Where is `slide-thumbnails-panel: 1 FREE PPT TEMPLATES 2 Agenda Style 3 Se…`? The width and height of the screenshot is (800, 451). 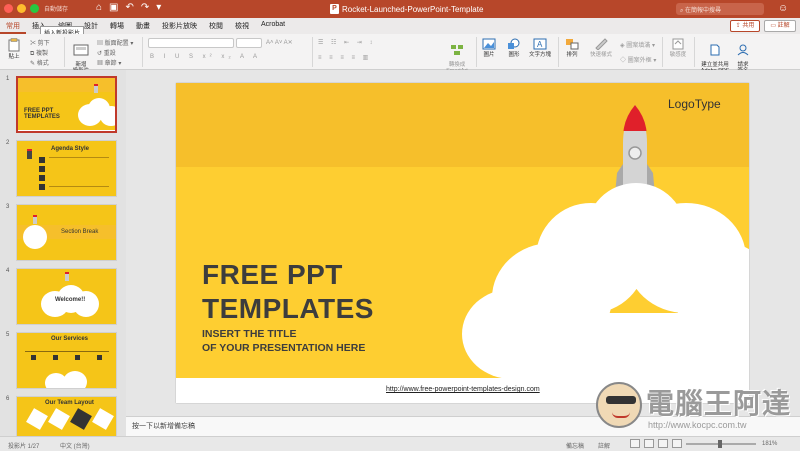
slide-thumbnails-panel: 1 FREE PPT TEMPLATES 2 Agenda Style 3 Se… is located at coordinates (63, 253).